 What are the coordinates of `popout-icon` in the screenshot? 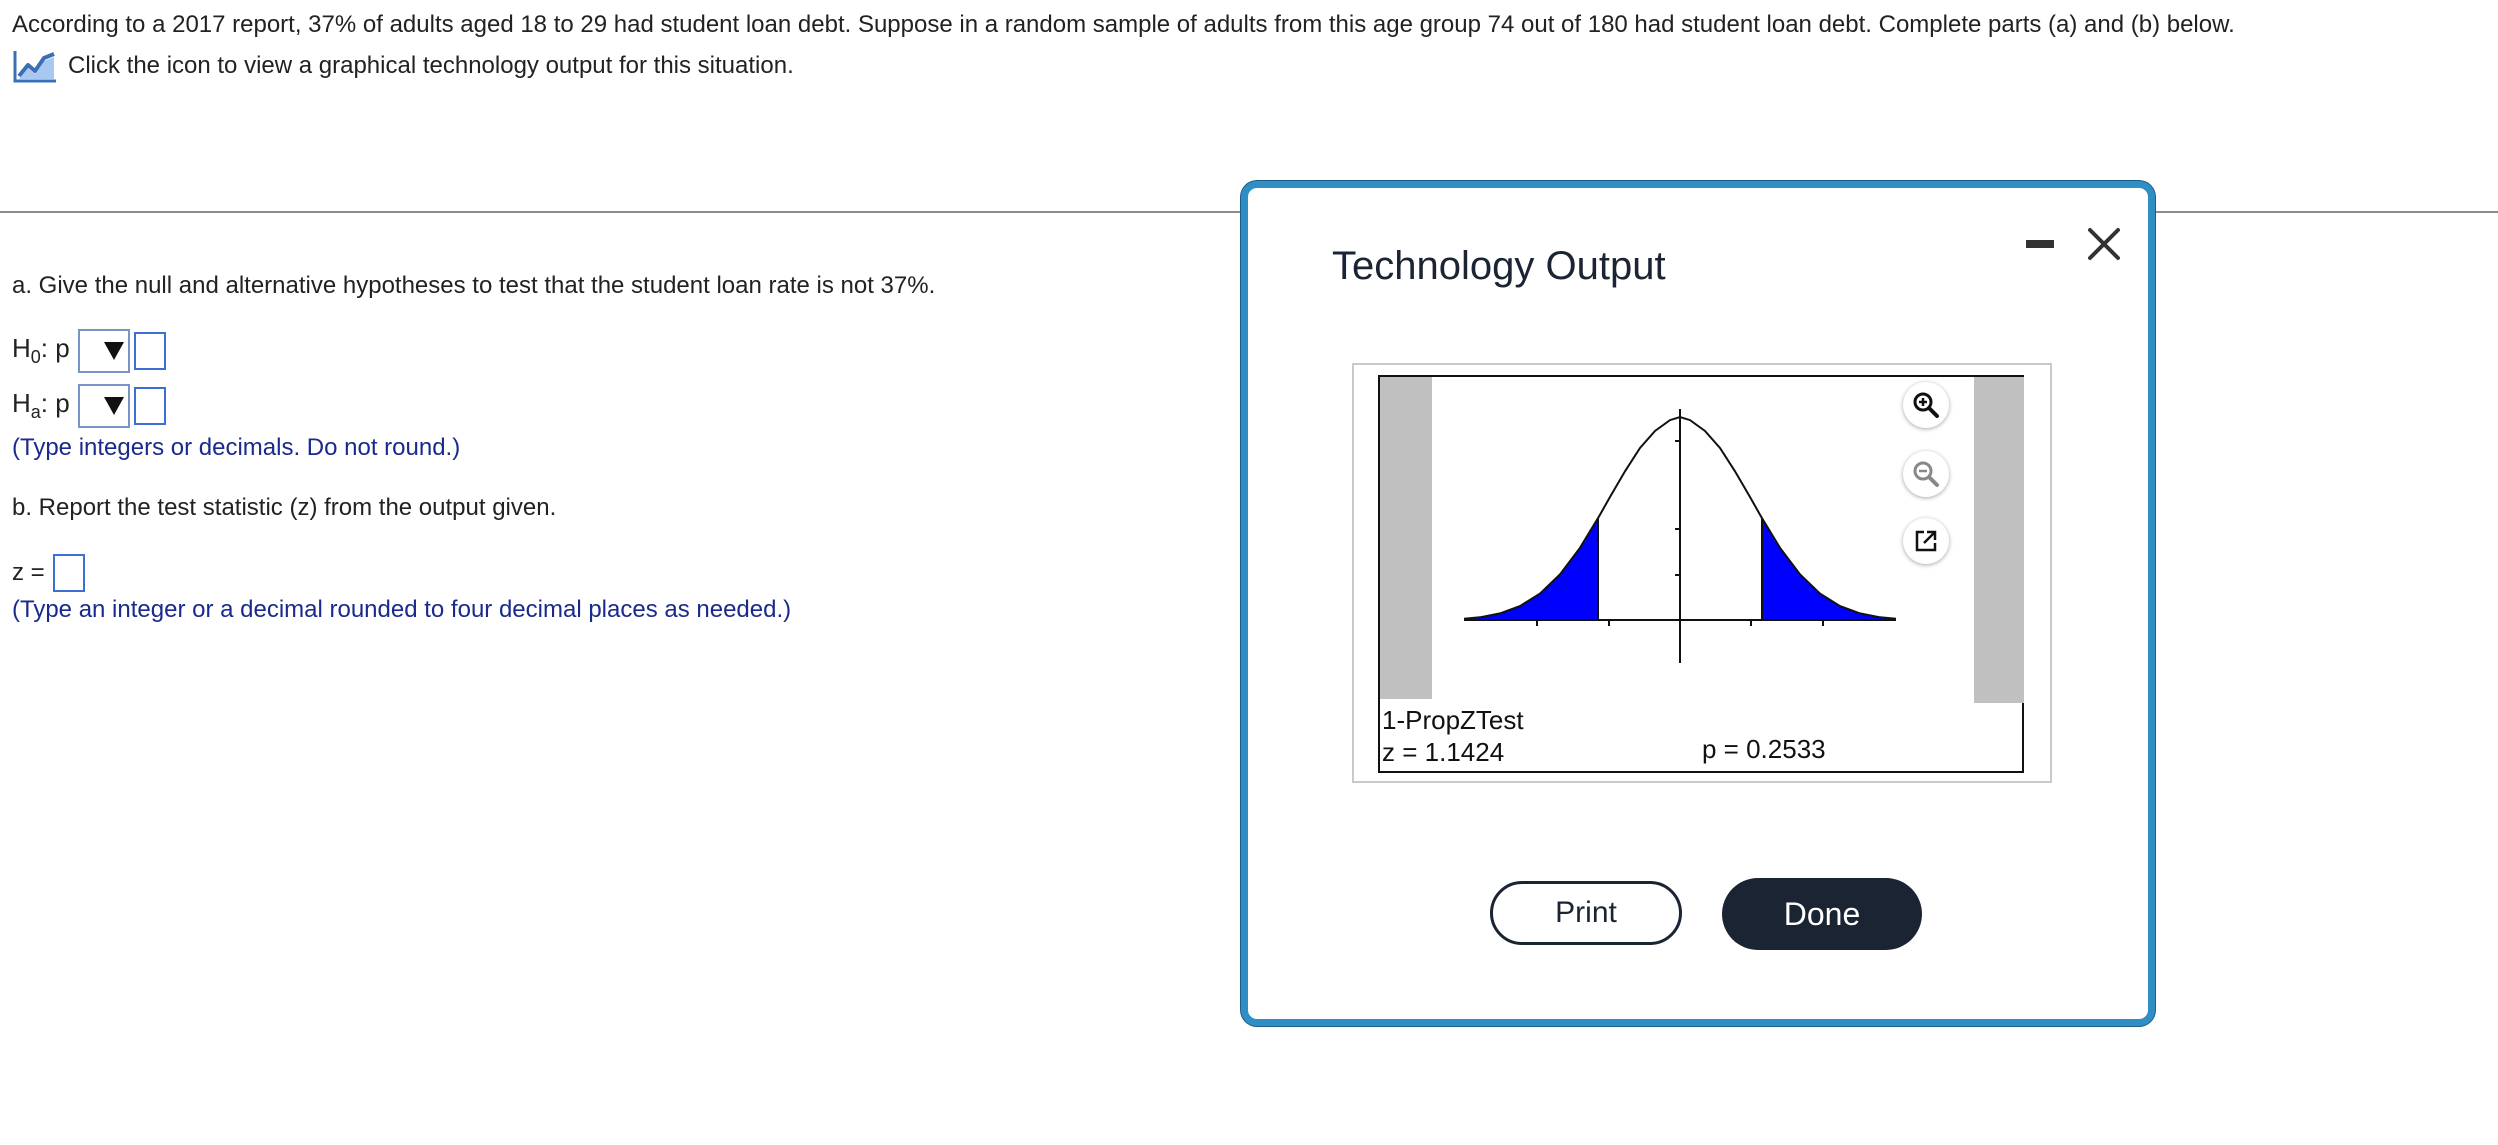 It's located at (1926, 541).